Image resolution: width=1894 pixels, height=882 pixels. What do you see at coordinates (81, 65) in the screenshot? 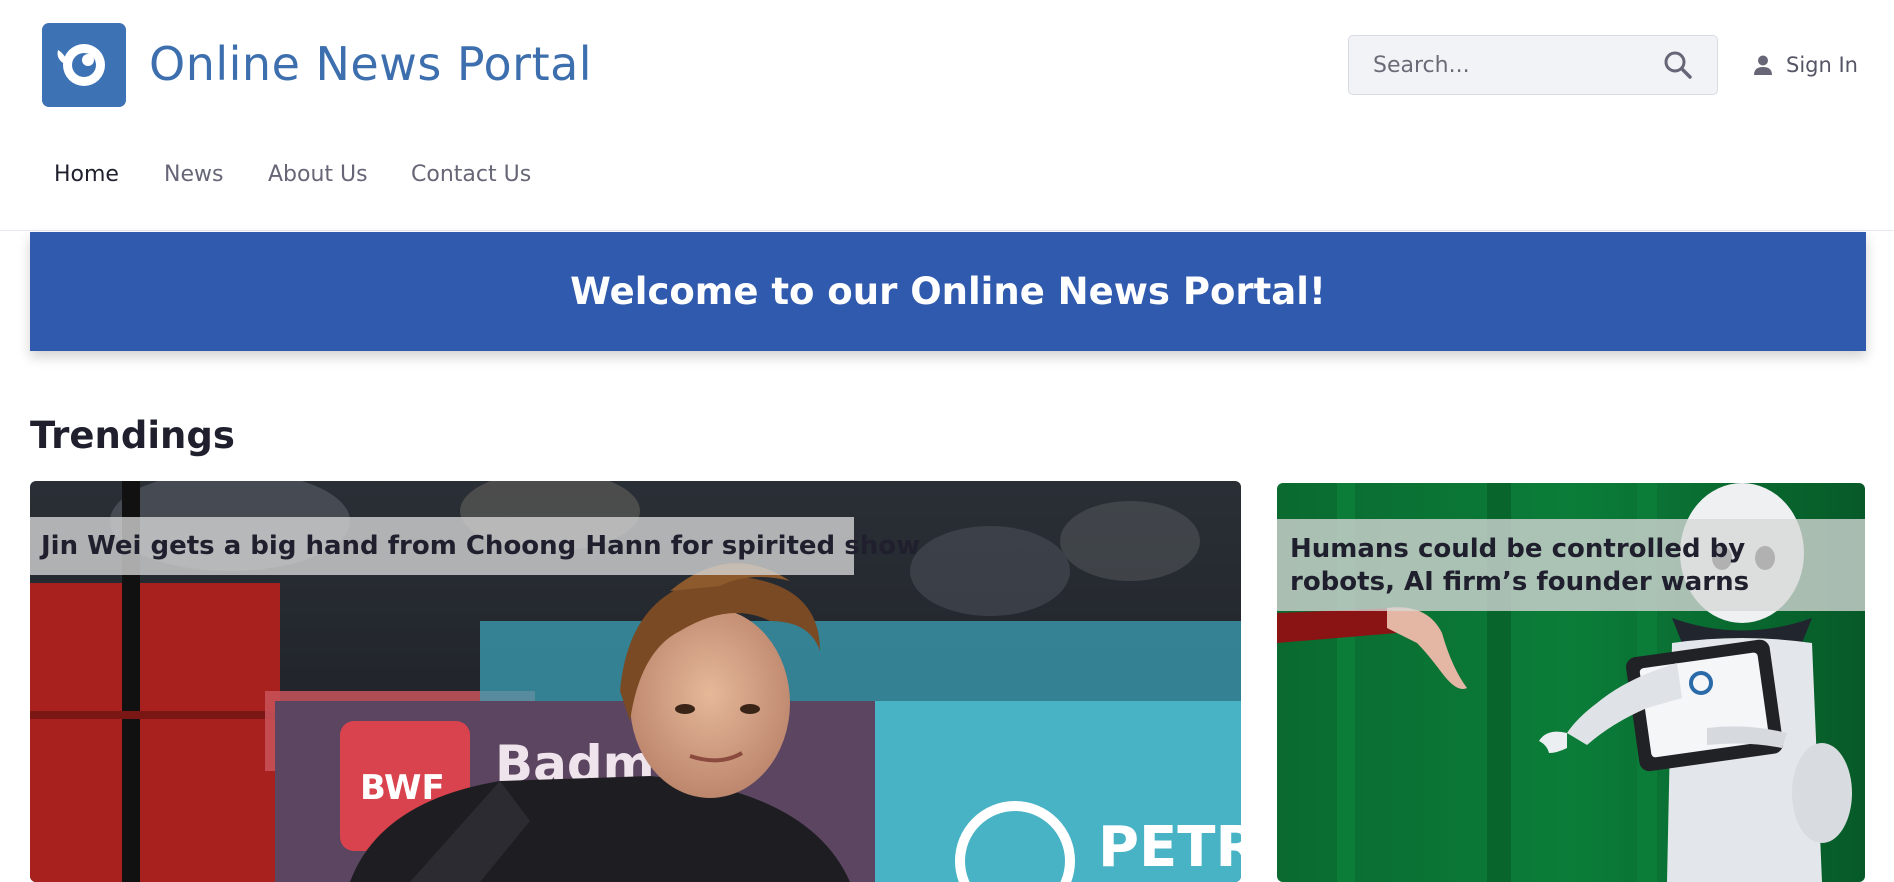
I see `eye-logo-icon` at bounding box center [81, 65].